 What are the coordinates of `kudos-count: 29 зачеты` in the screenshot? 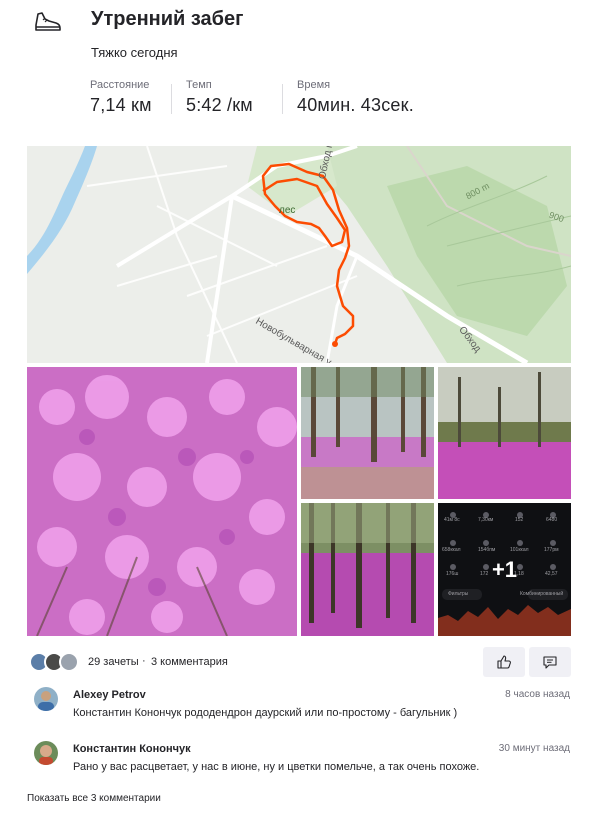 It's located at (113, 662).